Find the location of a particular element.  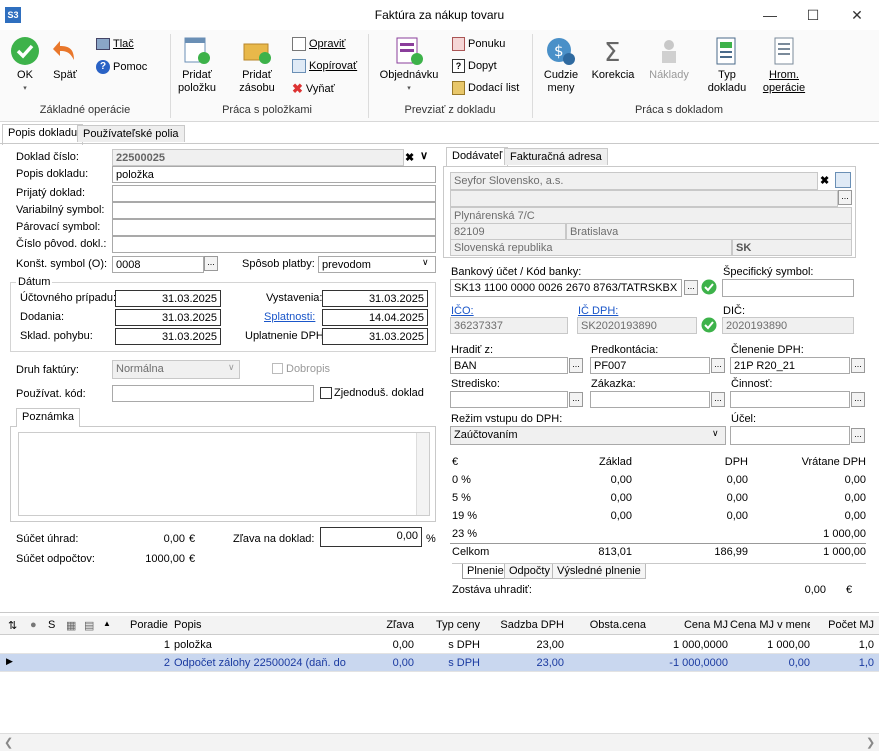

payment-method-select: prevodom is located at coordinates (377, 264).